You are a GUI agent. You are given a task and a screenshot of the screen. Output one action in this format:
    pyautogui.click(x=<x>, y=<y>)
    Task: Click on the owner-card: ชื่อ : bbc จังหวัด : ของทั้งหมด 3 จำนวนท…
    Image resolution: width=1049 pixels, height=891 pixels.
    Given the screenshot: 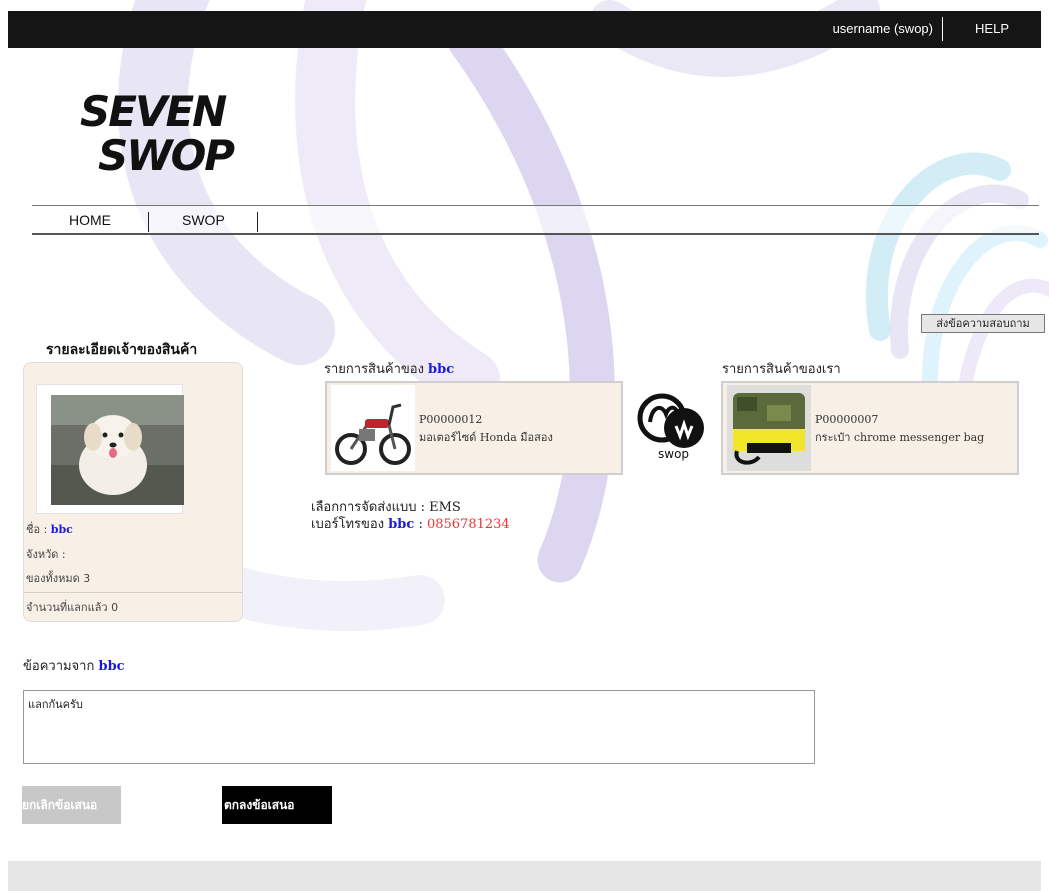 What is the action you would take?
    pyautogui.click(x=133, y=492)
    